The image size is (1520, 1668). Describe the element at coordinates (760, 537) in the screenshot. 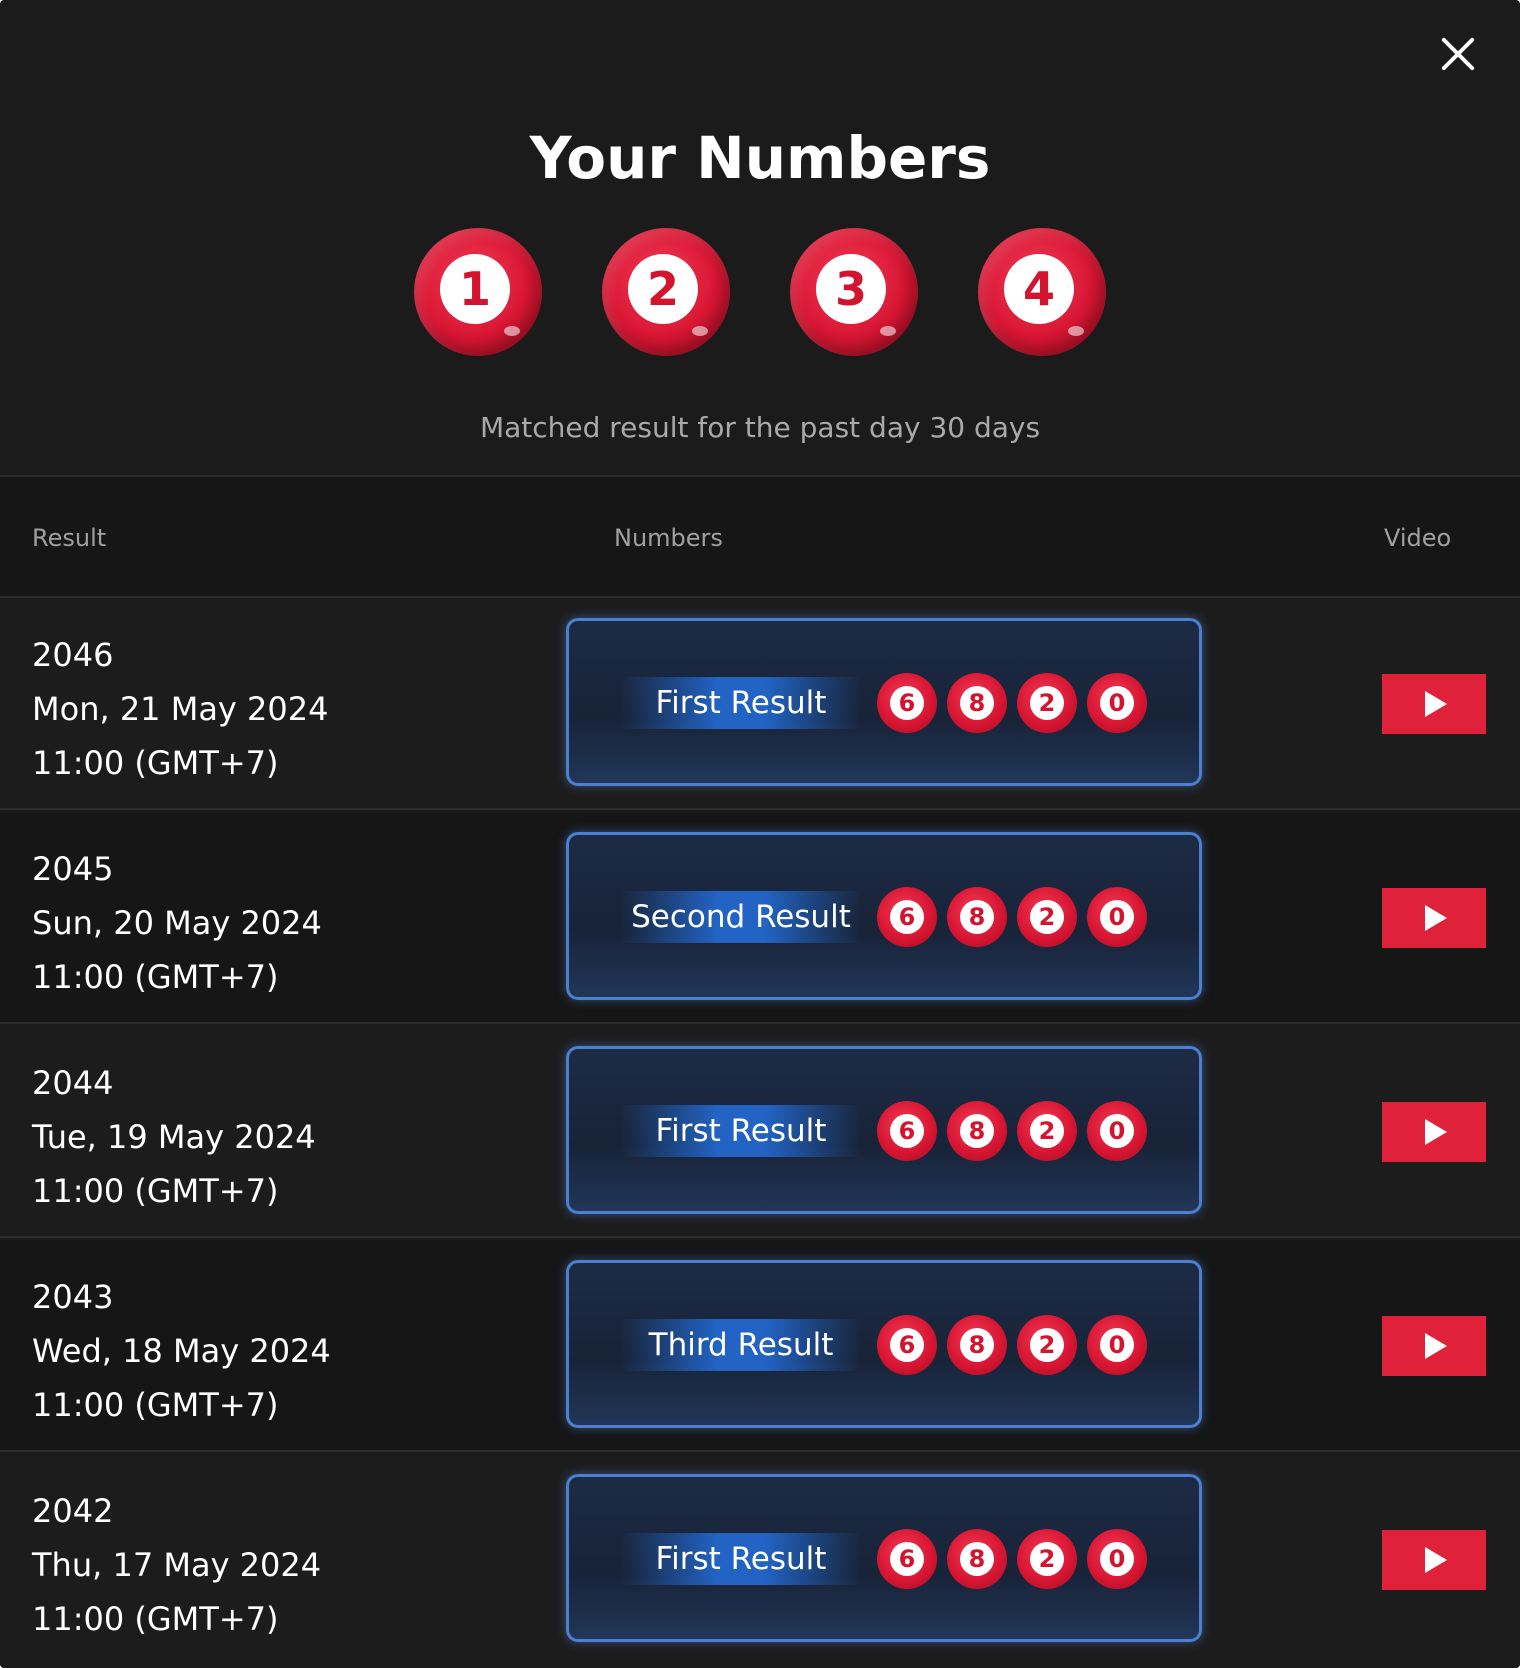

I see `table-header: Result Numbers Video` at that location.